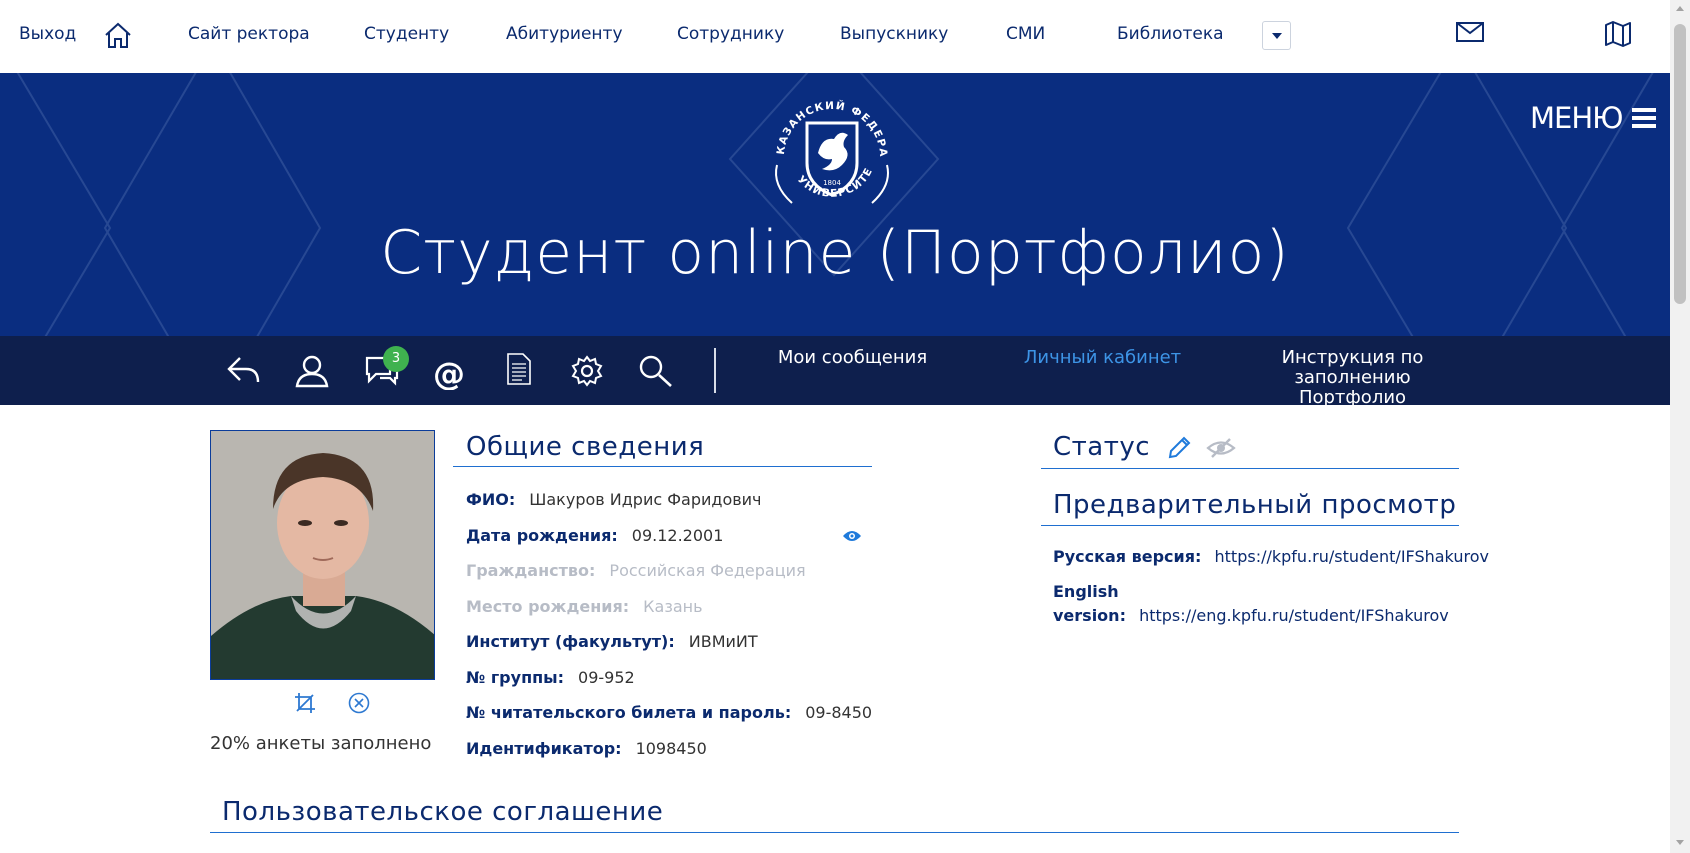 The height and width of the screenshot is (853, 1690). I want to click on nav-rector-site: Сайт ректора, so click(249, 34).